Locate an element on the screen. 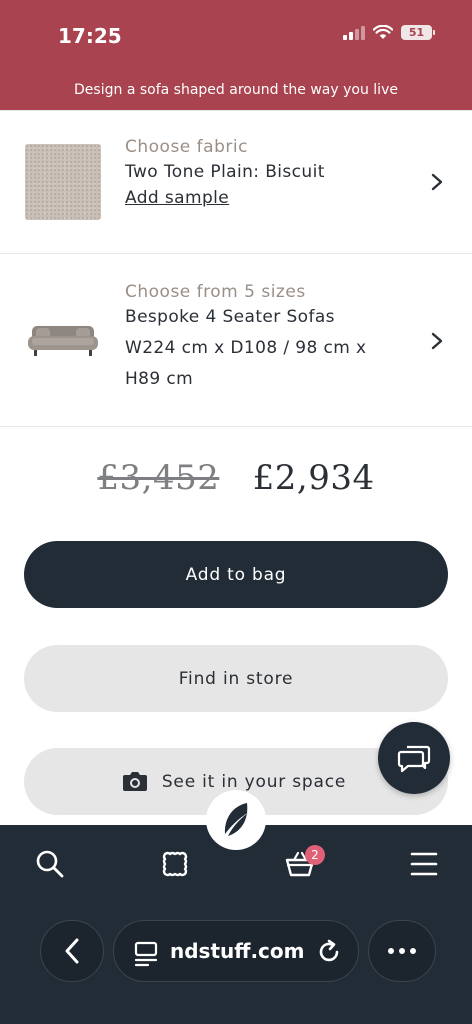 Image resolution: width=472 pixels, height=1024 pixels. chevron-left-icon is located at coordinates (72, 951).